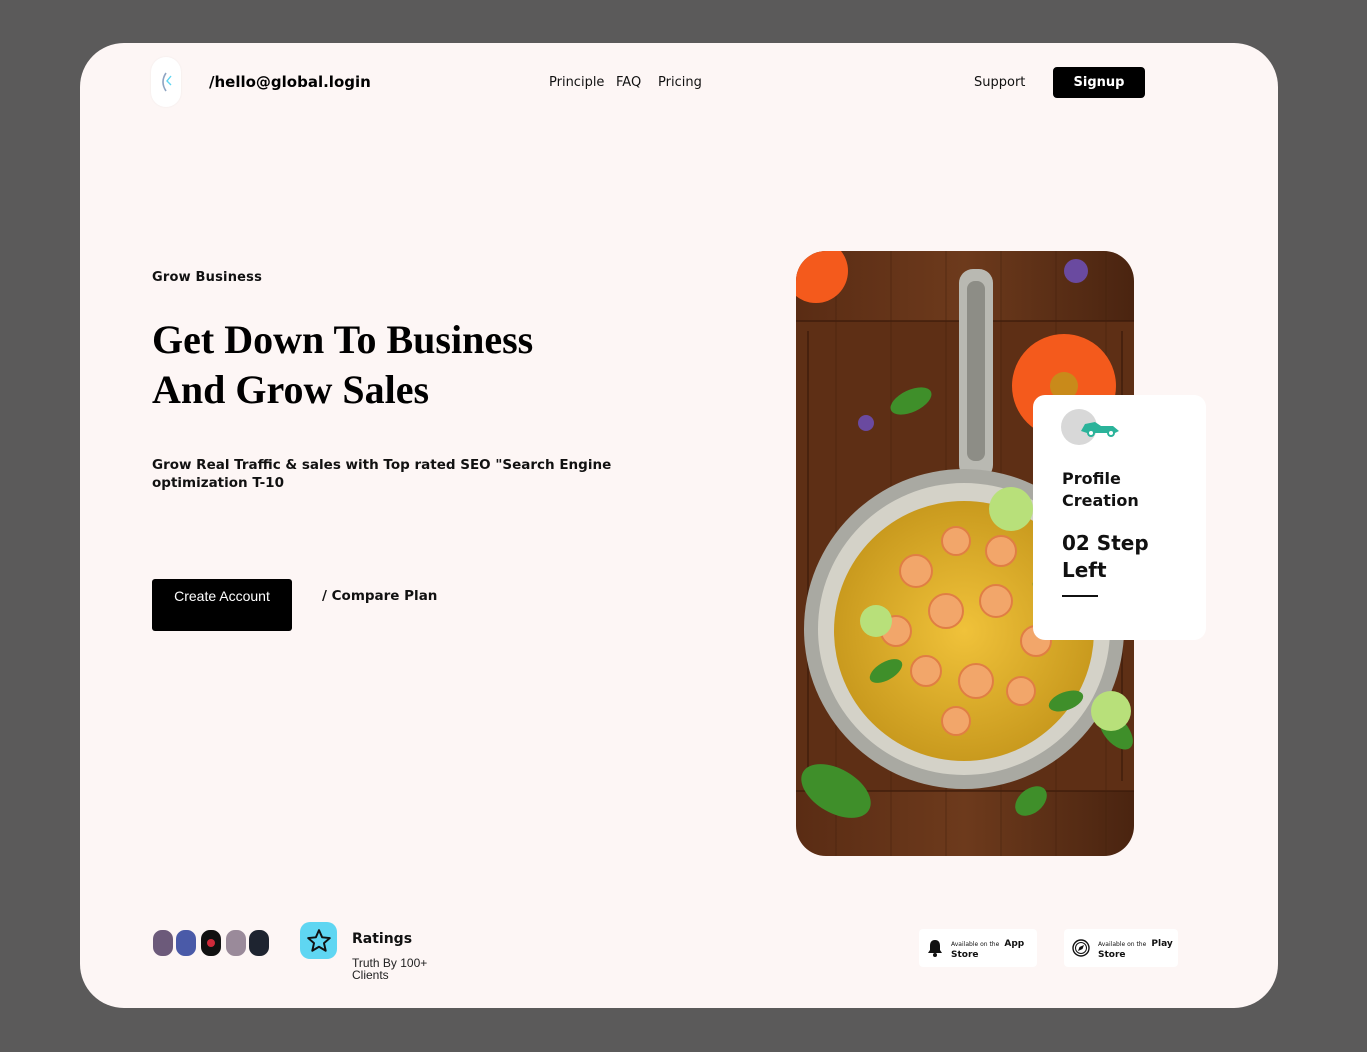 The width and height of the screenshot is (1367, 1052). Describe the element at coordinates (1105, 556) in the screenshot. I see `steps-left: 02 Step Left` at that location.